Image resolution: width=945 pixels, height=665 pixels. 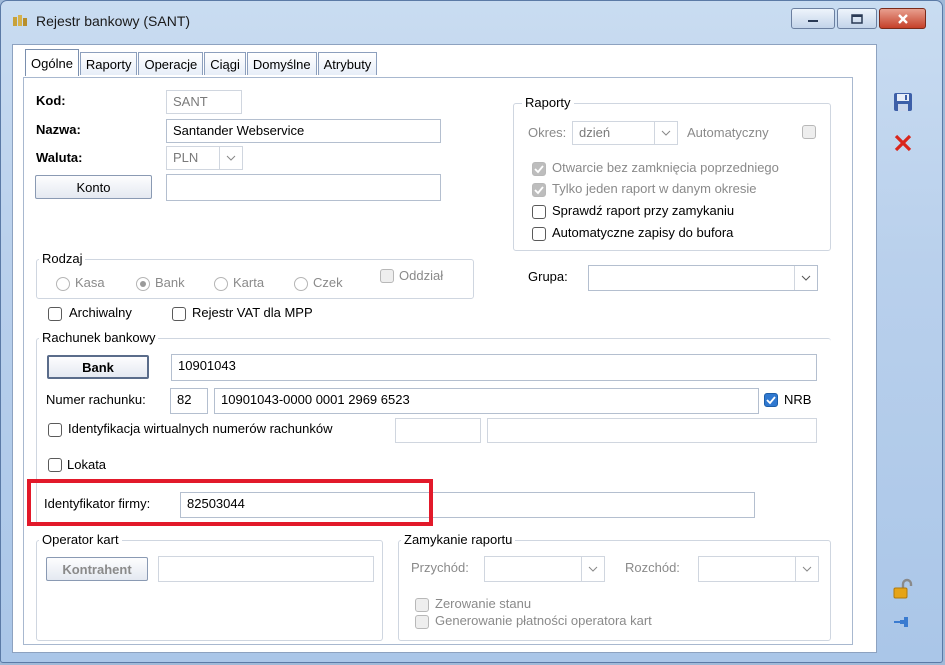 I want to click on tab-label: Ogólne, so click(x=52, y=63).